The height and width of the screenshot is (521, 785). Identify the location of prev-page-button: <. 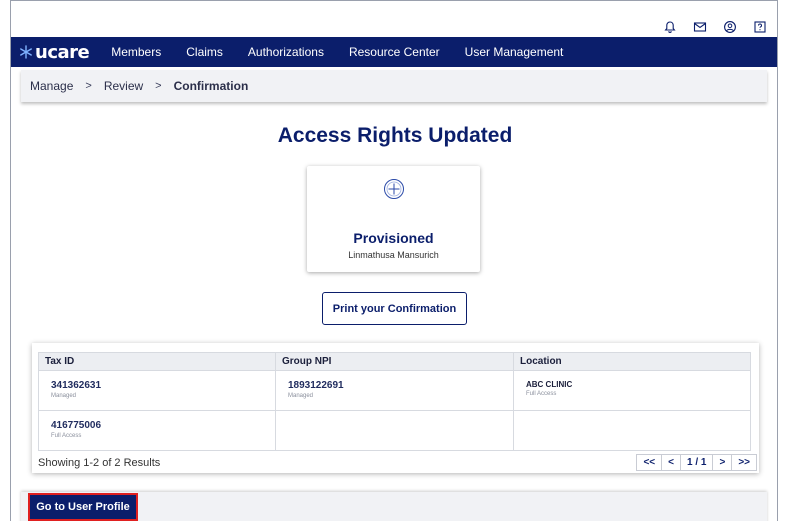
(671, 462).